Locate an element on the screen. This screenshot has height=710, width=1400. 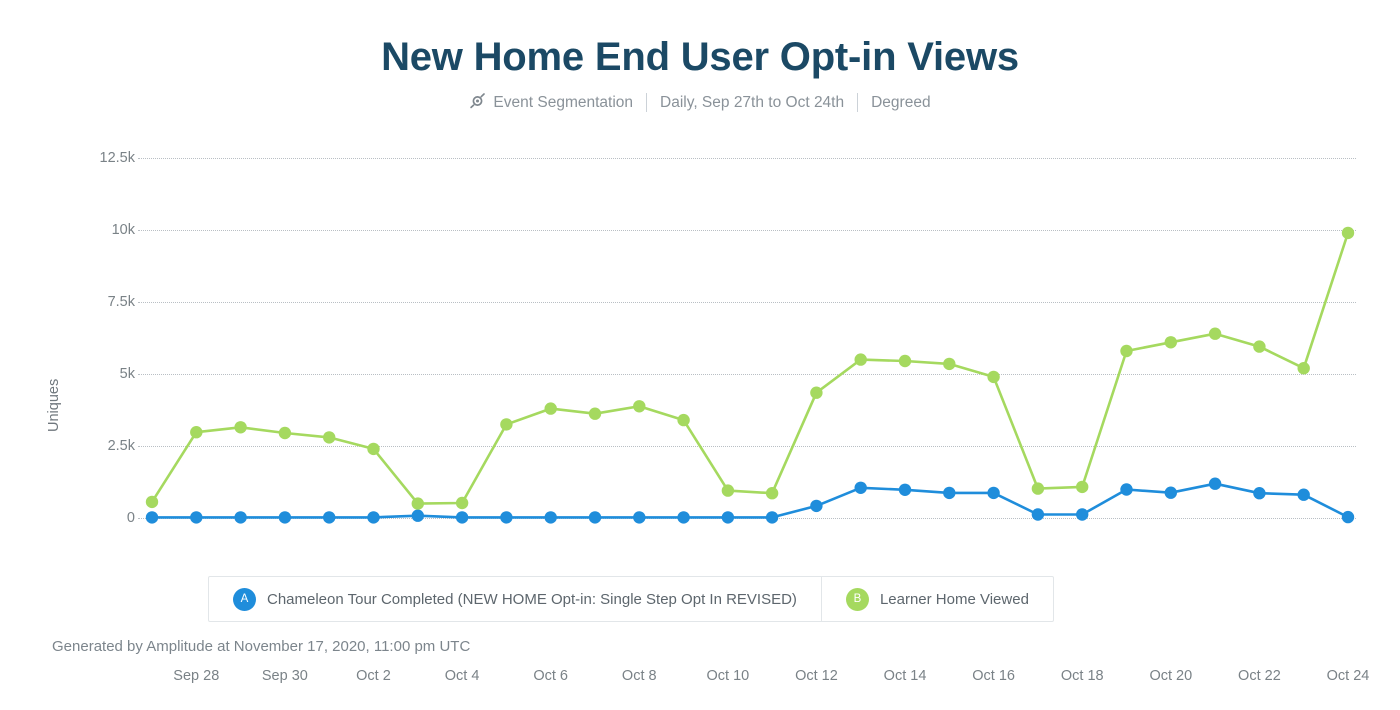
x-tick-label: Oct 4 is located at coordinates (462, 676).